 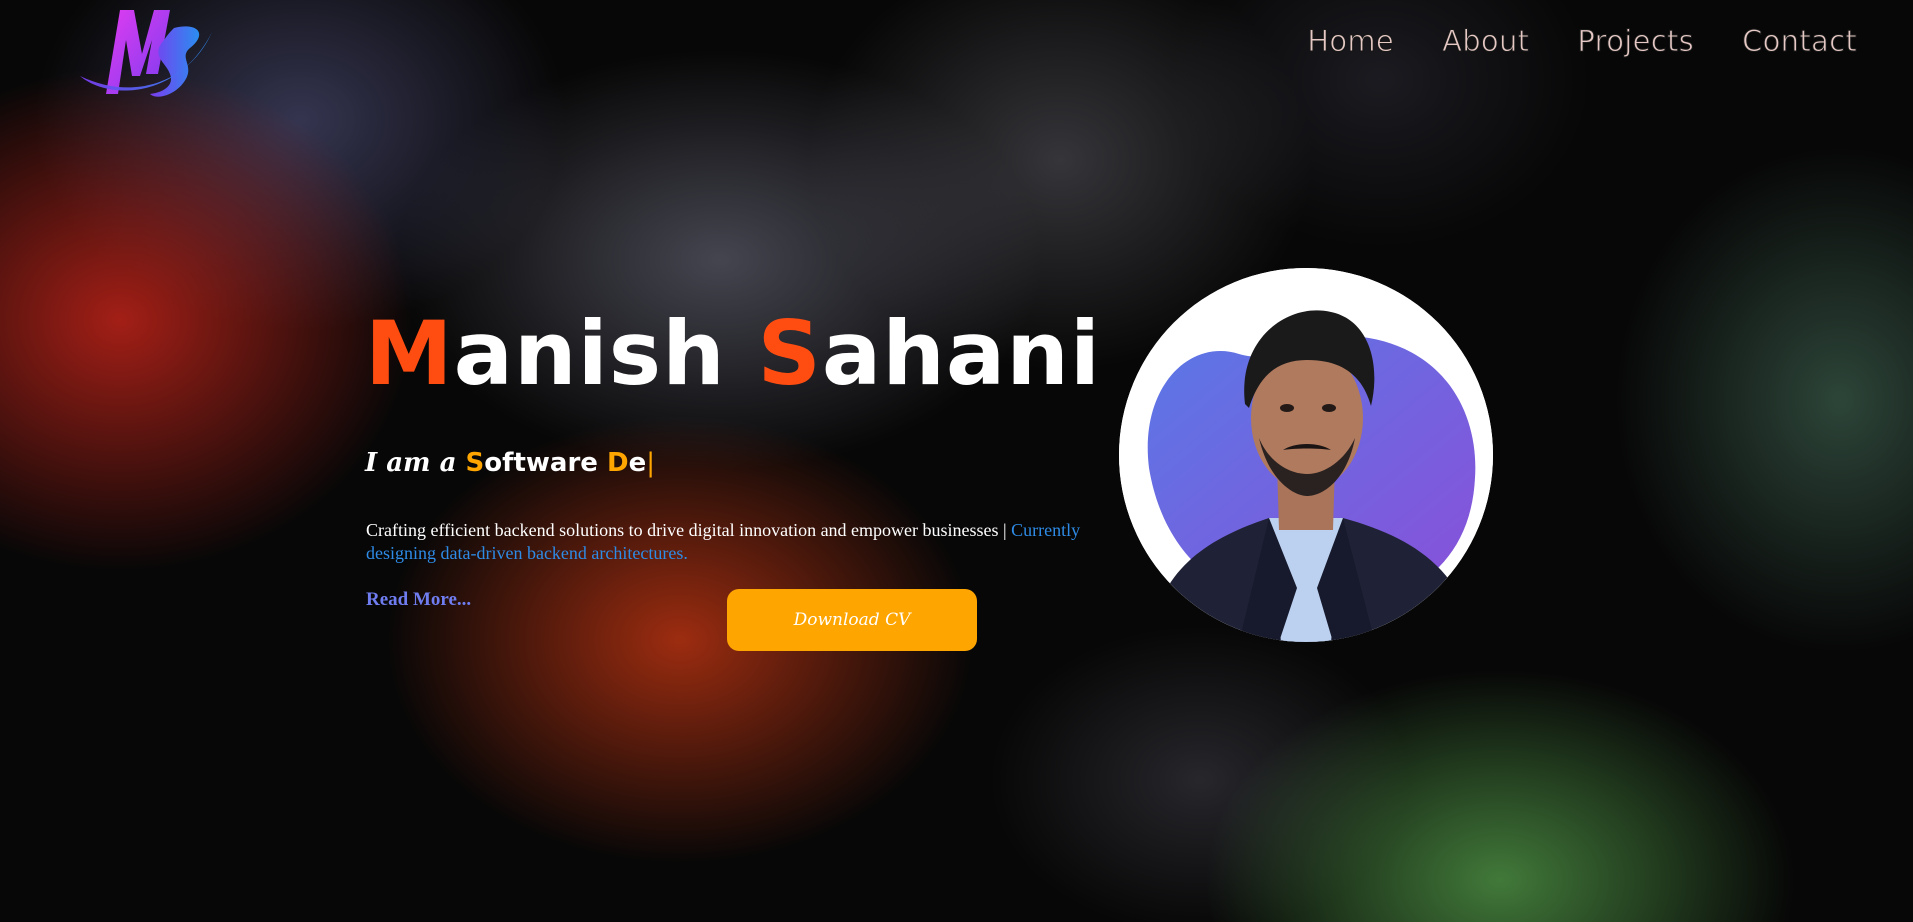 I want to click on role-prefix: I am a, so click(x=411, y=463).